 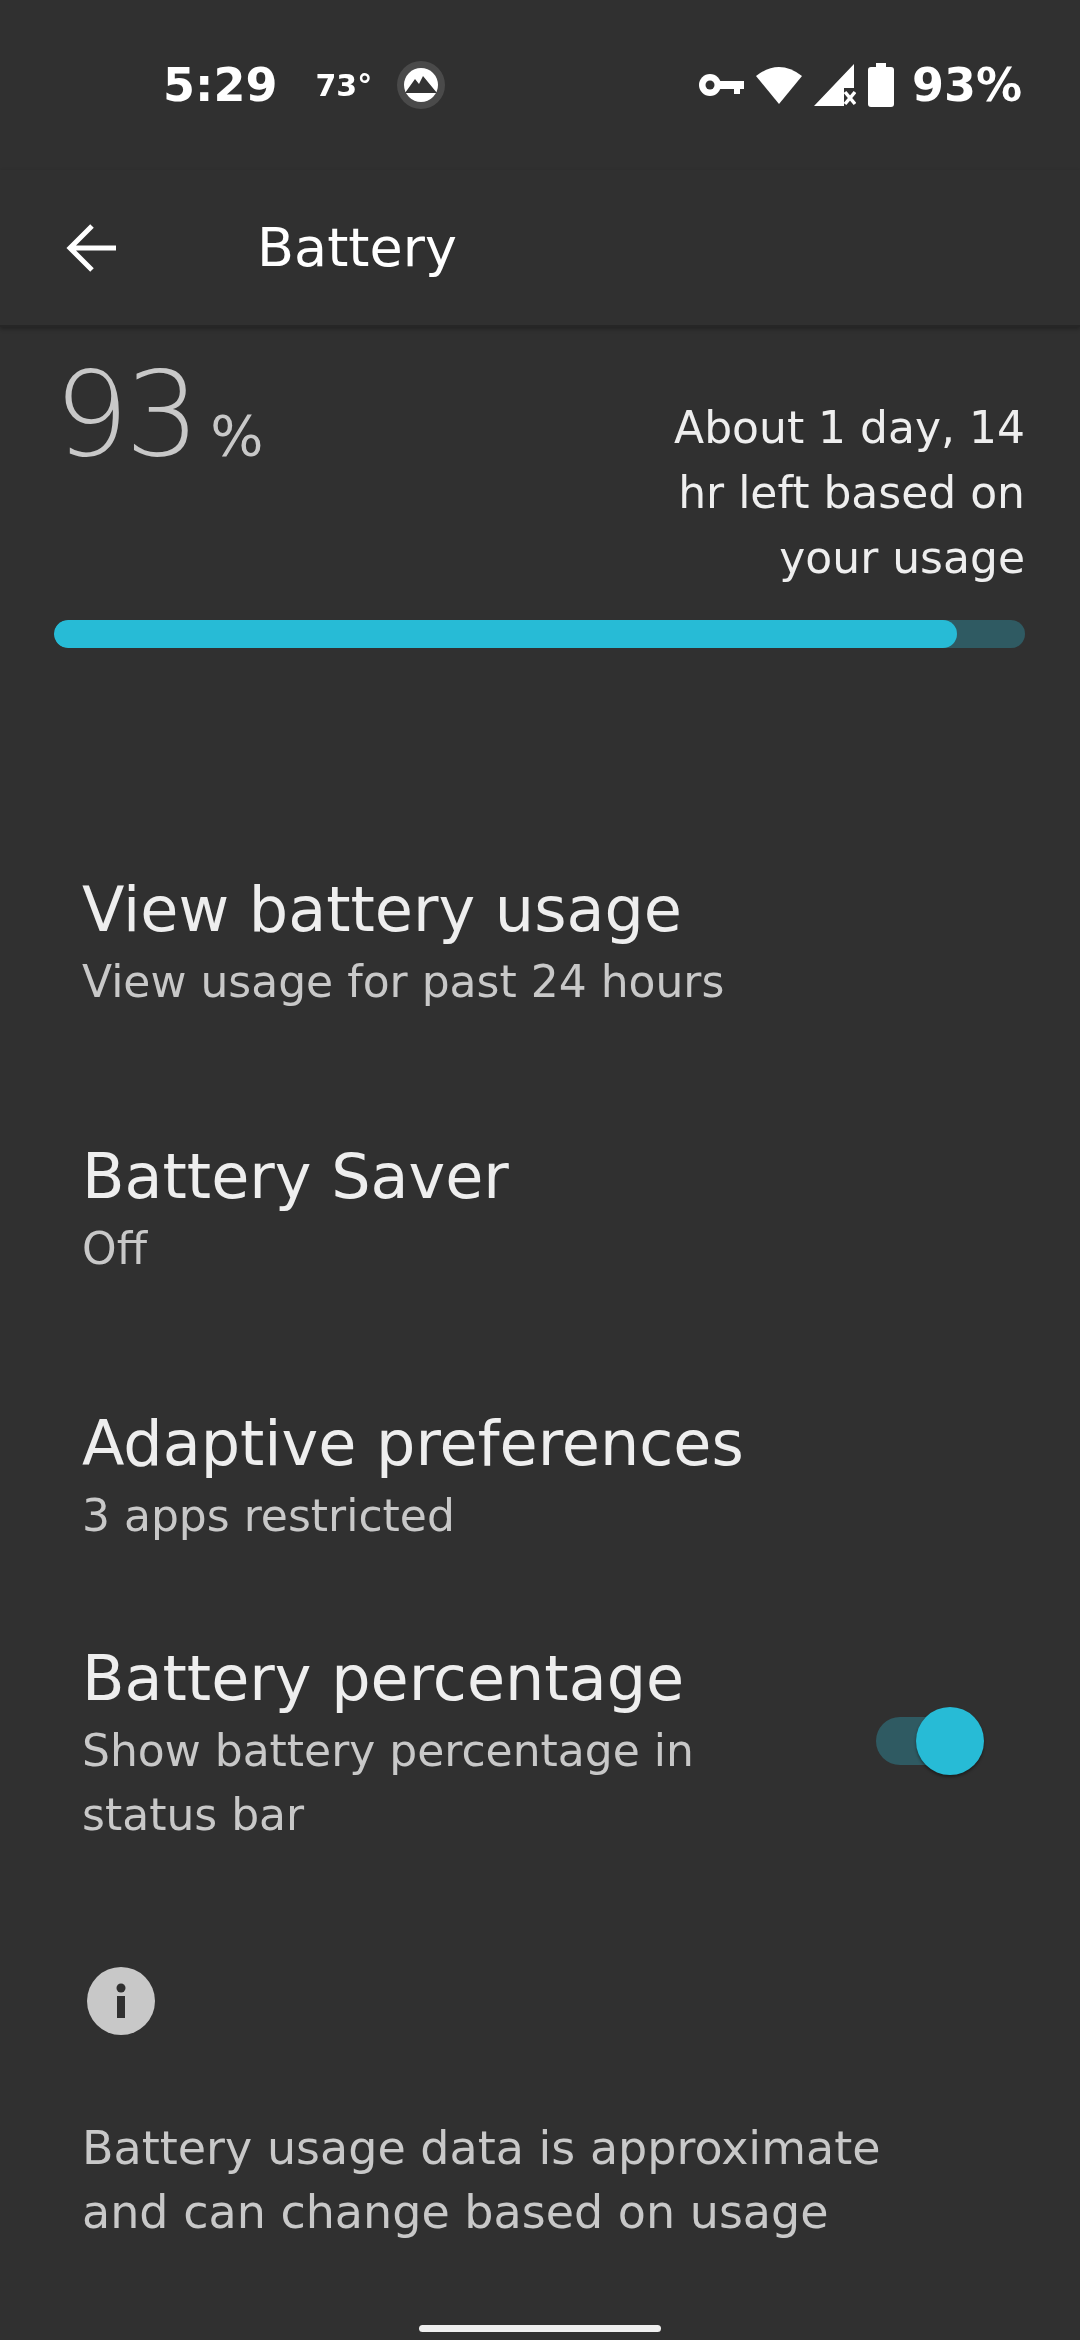 What do you see at coordinates (121, 2001) in the screenshot?
I see `info-icon` at bounding box center [121, 2001].